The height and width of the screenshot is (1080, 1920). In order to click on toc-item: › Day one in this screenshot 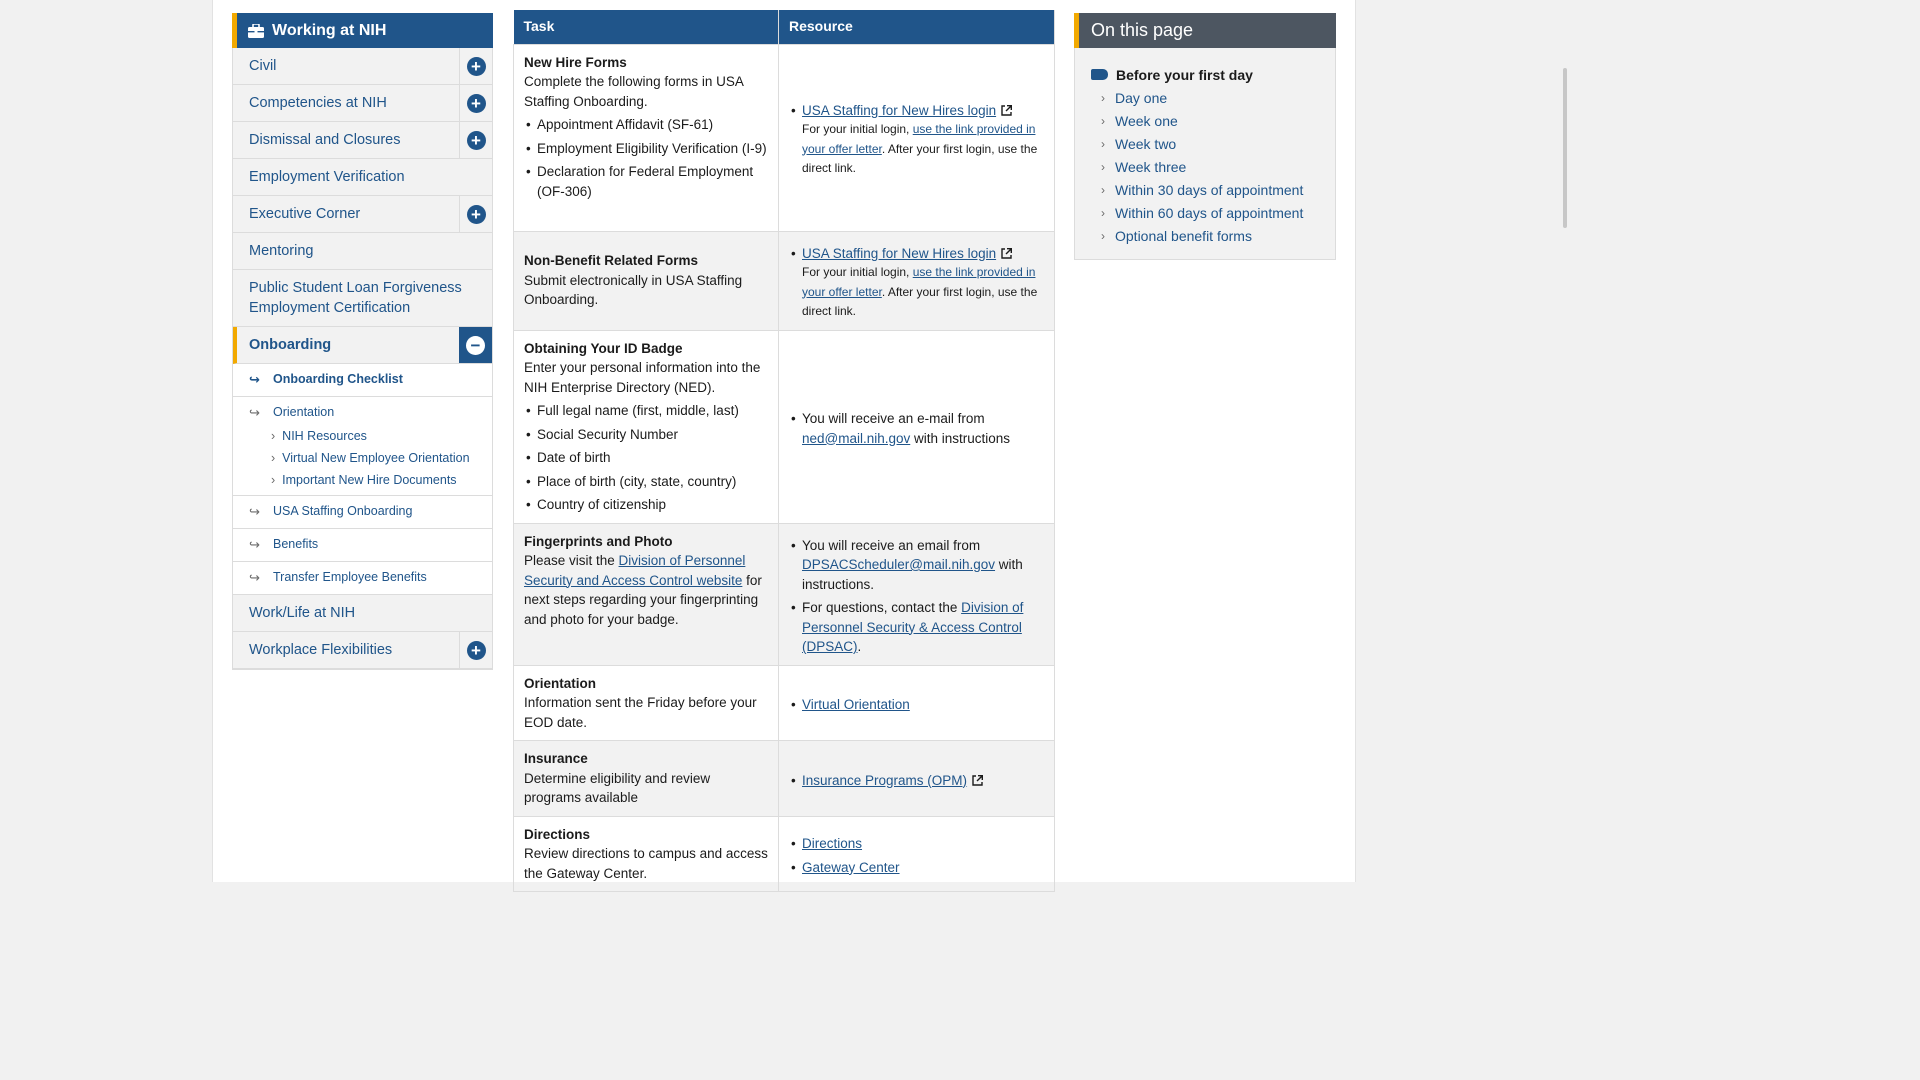, I will do `click(1206, 97)`.